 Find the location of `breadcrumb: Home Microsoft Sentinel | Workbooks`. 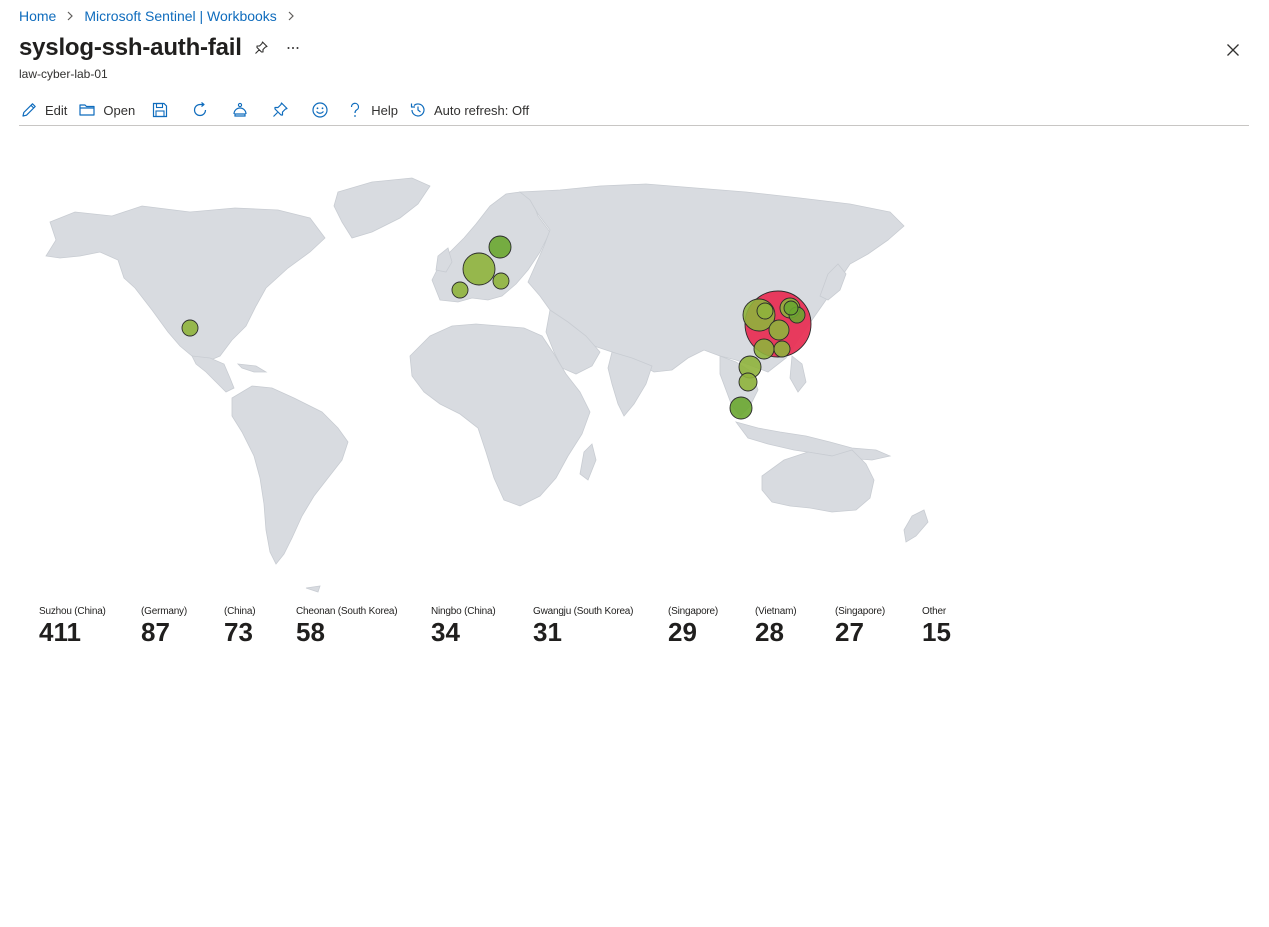

breadcrumb: Home Microsoft Sentinel | Workbooks is located at coordinates (162, 16).